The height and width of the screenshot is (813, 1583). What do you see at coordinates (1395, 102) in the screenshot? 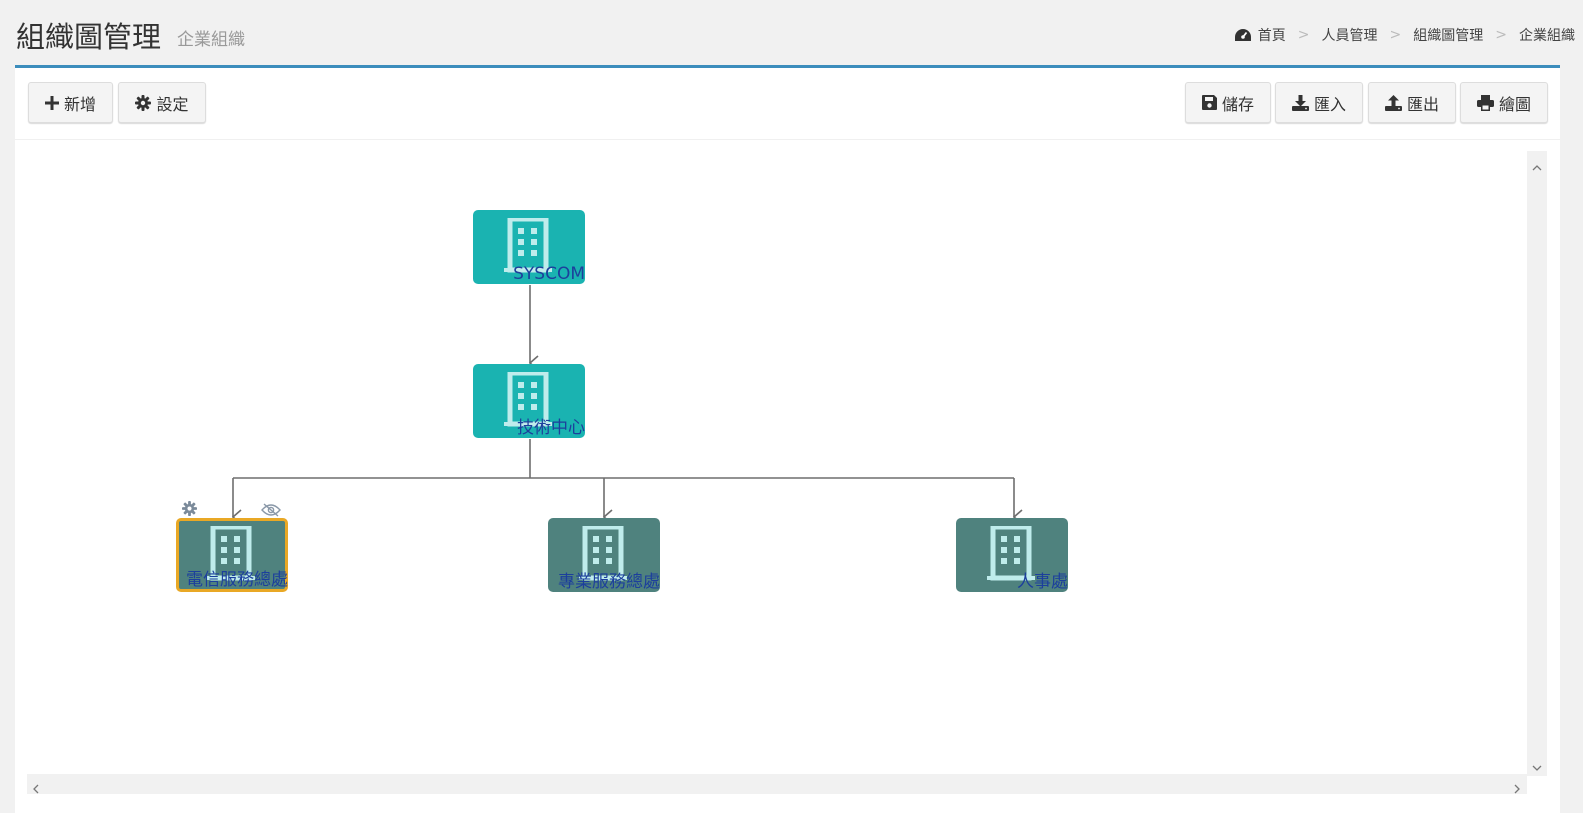
I see `upload-icon` at bounding box center [1395, 102].